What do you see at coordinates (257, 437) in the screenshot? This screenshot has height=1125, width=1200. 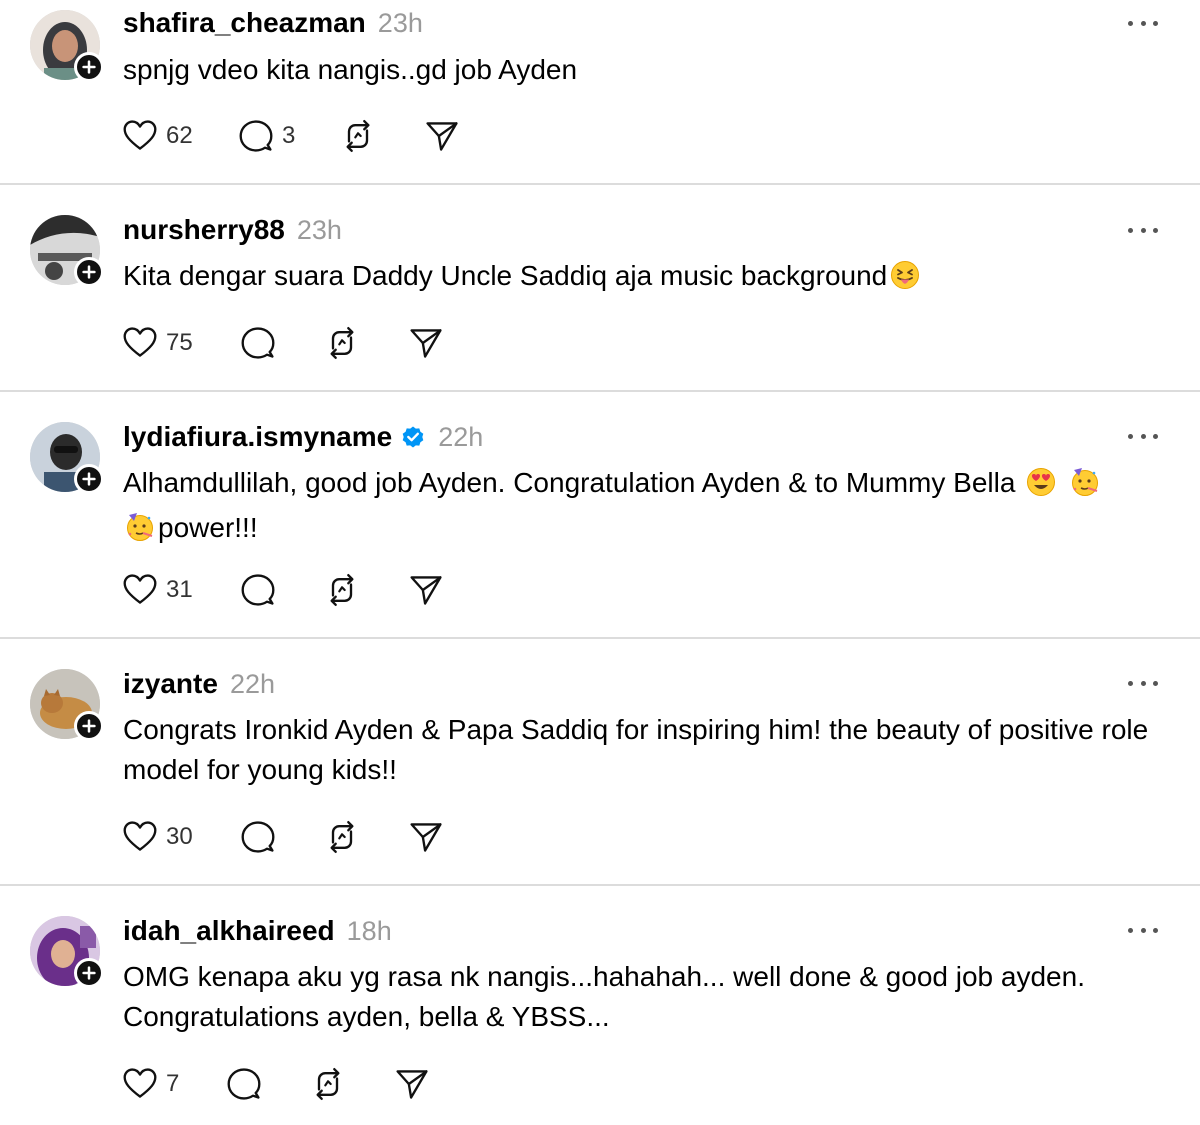 I see `username: lydiafiura.ismyname` at bounding box center [257, 437].